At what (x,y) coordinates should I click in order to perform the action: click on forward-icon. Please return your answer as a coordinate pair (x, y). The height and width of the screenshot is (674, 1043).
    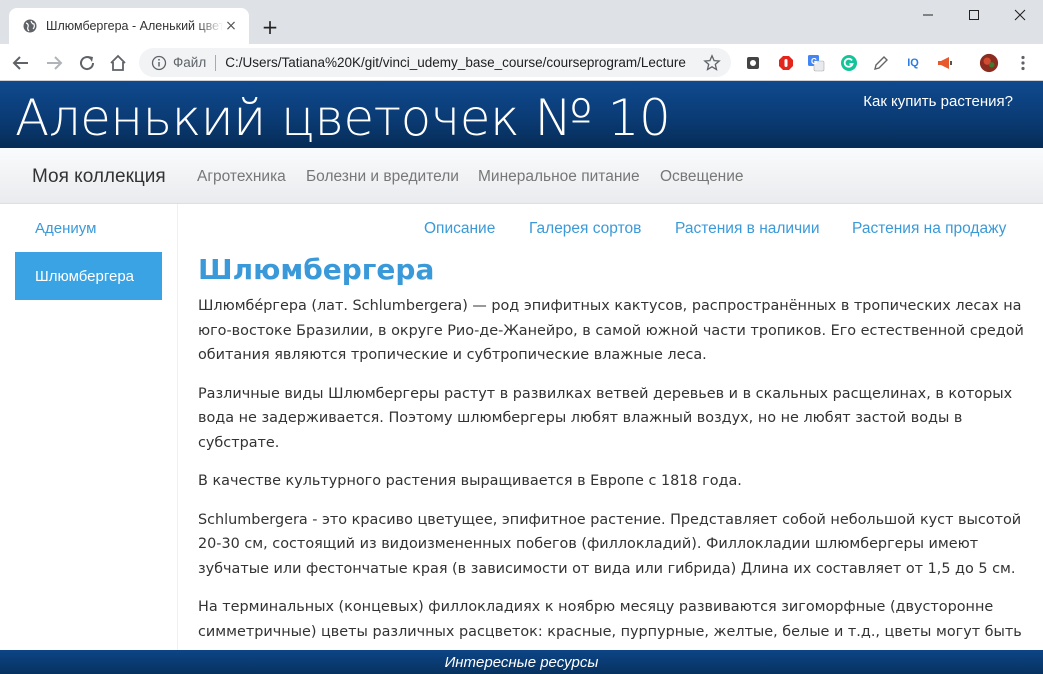
    Looking at the image, I should click on (54, 63).